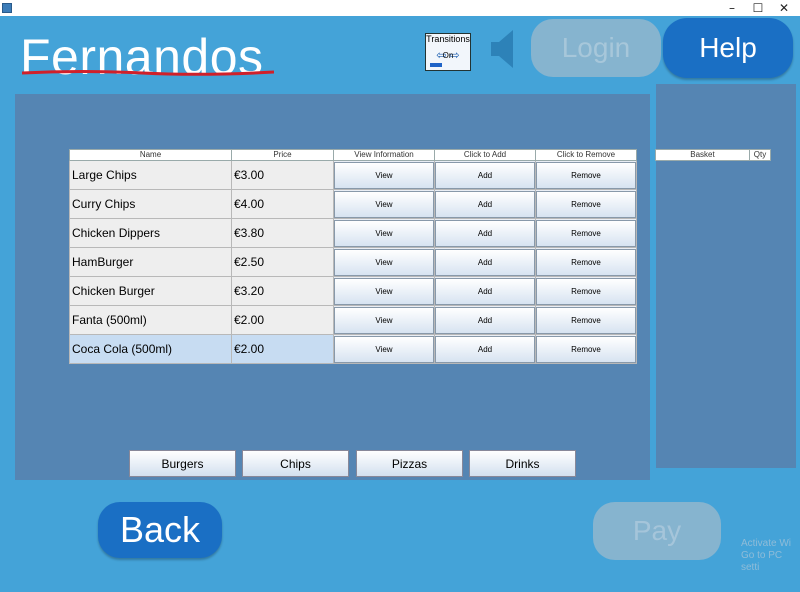  Describe the element at coordinates (448, 39) in the screenshot. I see `transitions-label: Transitions` at that location.